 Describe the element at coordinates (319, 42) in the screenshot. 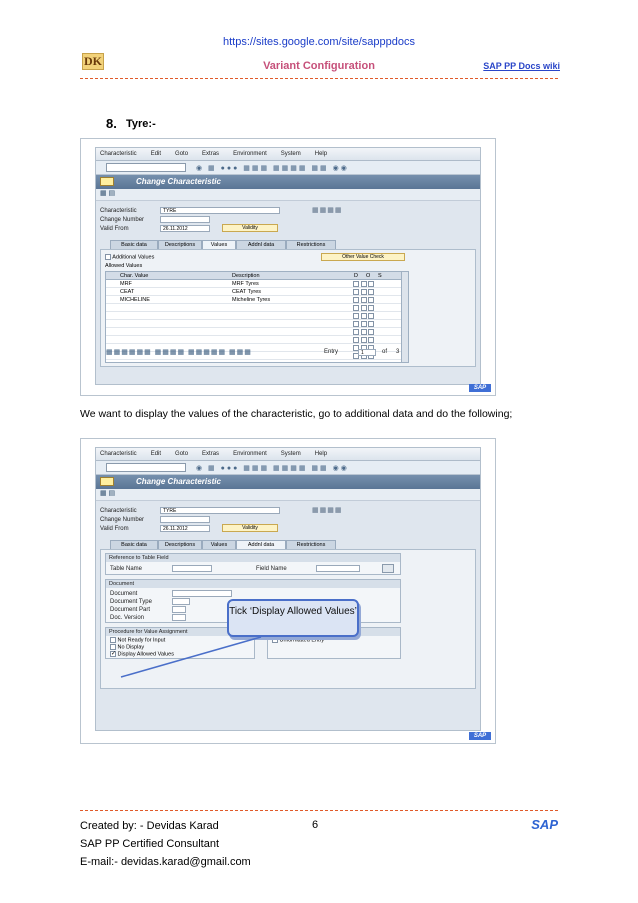

I see `header-url: https://sites.google.com/site/sapppdocs` at that location.